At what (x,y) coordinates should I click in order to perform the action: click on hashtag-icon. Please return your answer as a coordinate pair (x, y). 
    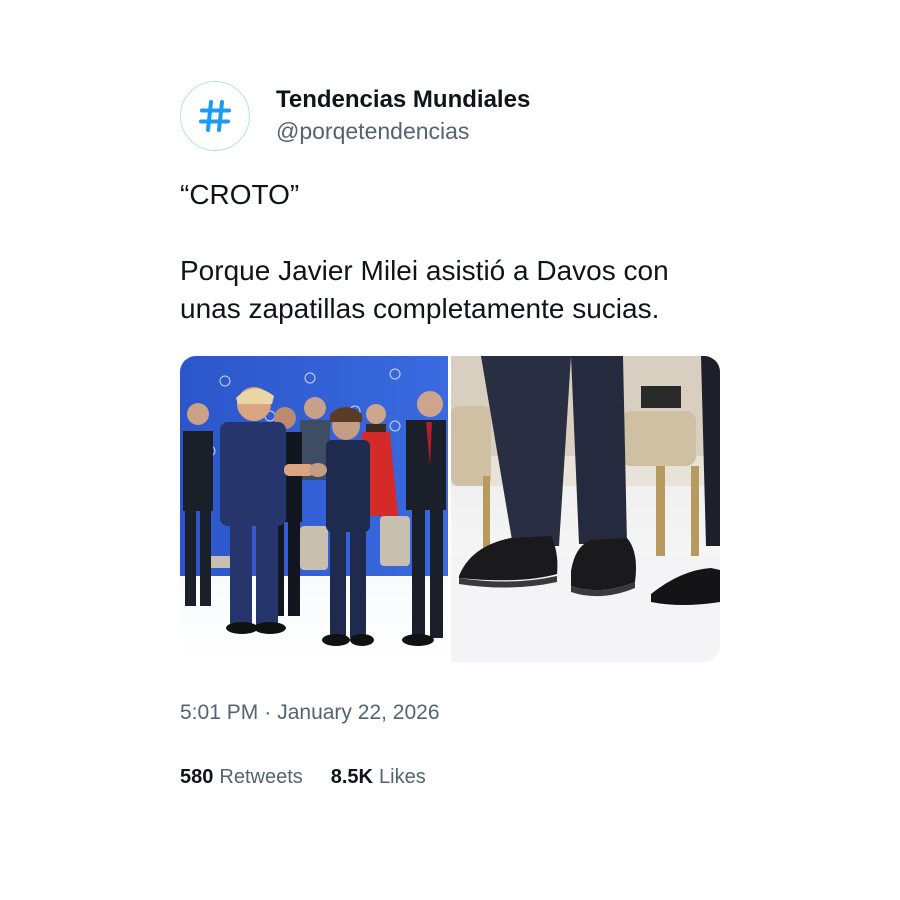
    Looking at the image, I should click on (215, 116).